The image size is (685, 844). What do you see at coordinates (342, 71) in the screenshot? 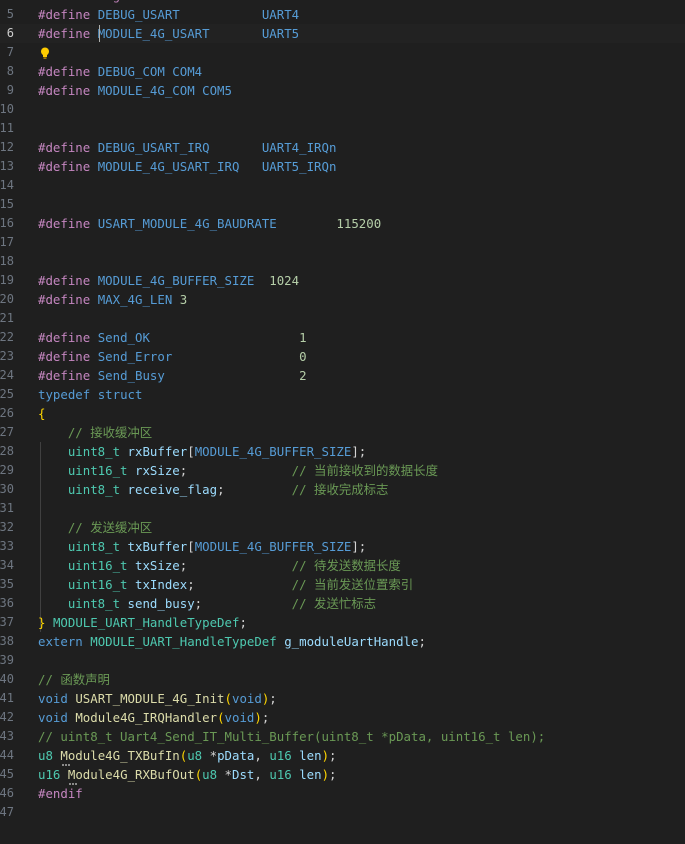
I see `code-line: 8 #define DEBUG_COM COM4` at bounding box center [342, 71].